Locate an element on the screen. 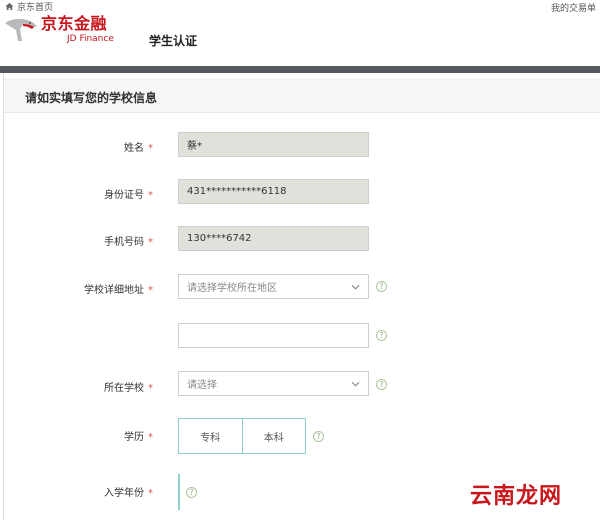  school-select: 请选择 is located at coordinates (273, 383).